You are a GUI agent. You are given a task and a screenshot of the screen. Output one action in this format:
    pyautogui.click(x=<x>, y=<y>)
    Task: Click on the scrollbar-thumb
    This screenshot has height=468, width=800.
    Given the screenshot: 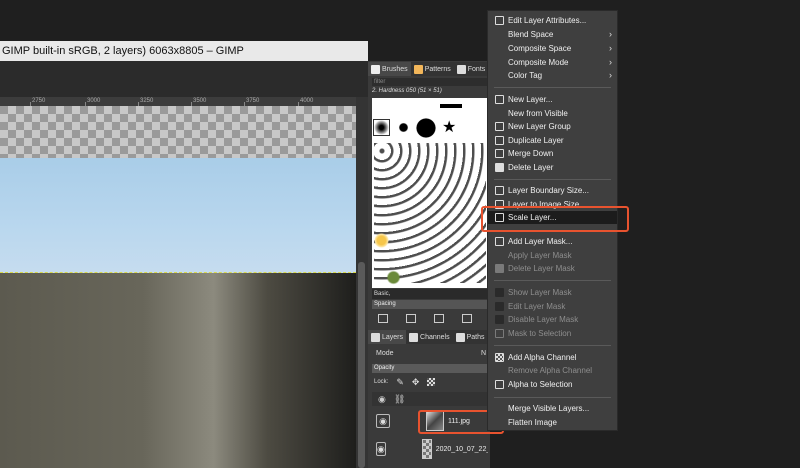 What is the action you would take?
    pyautogui.click(x=361, y=365)
    